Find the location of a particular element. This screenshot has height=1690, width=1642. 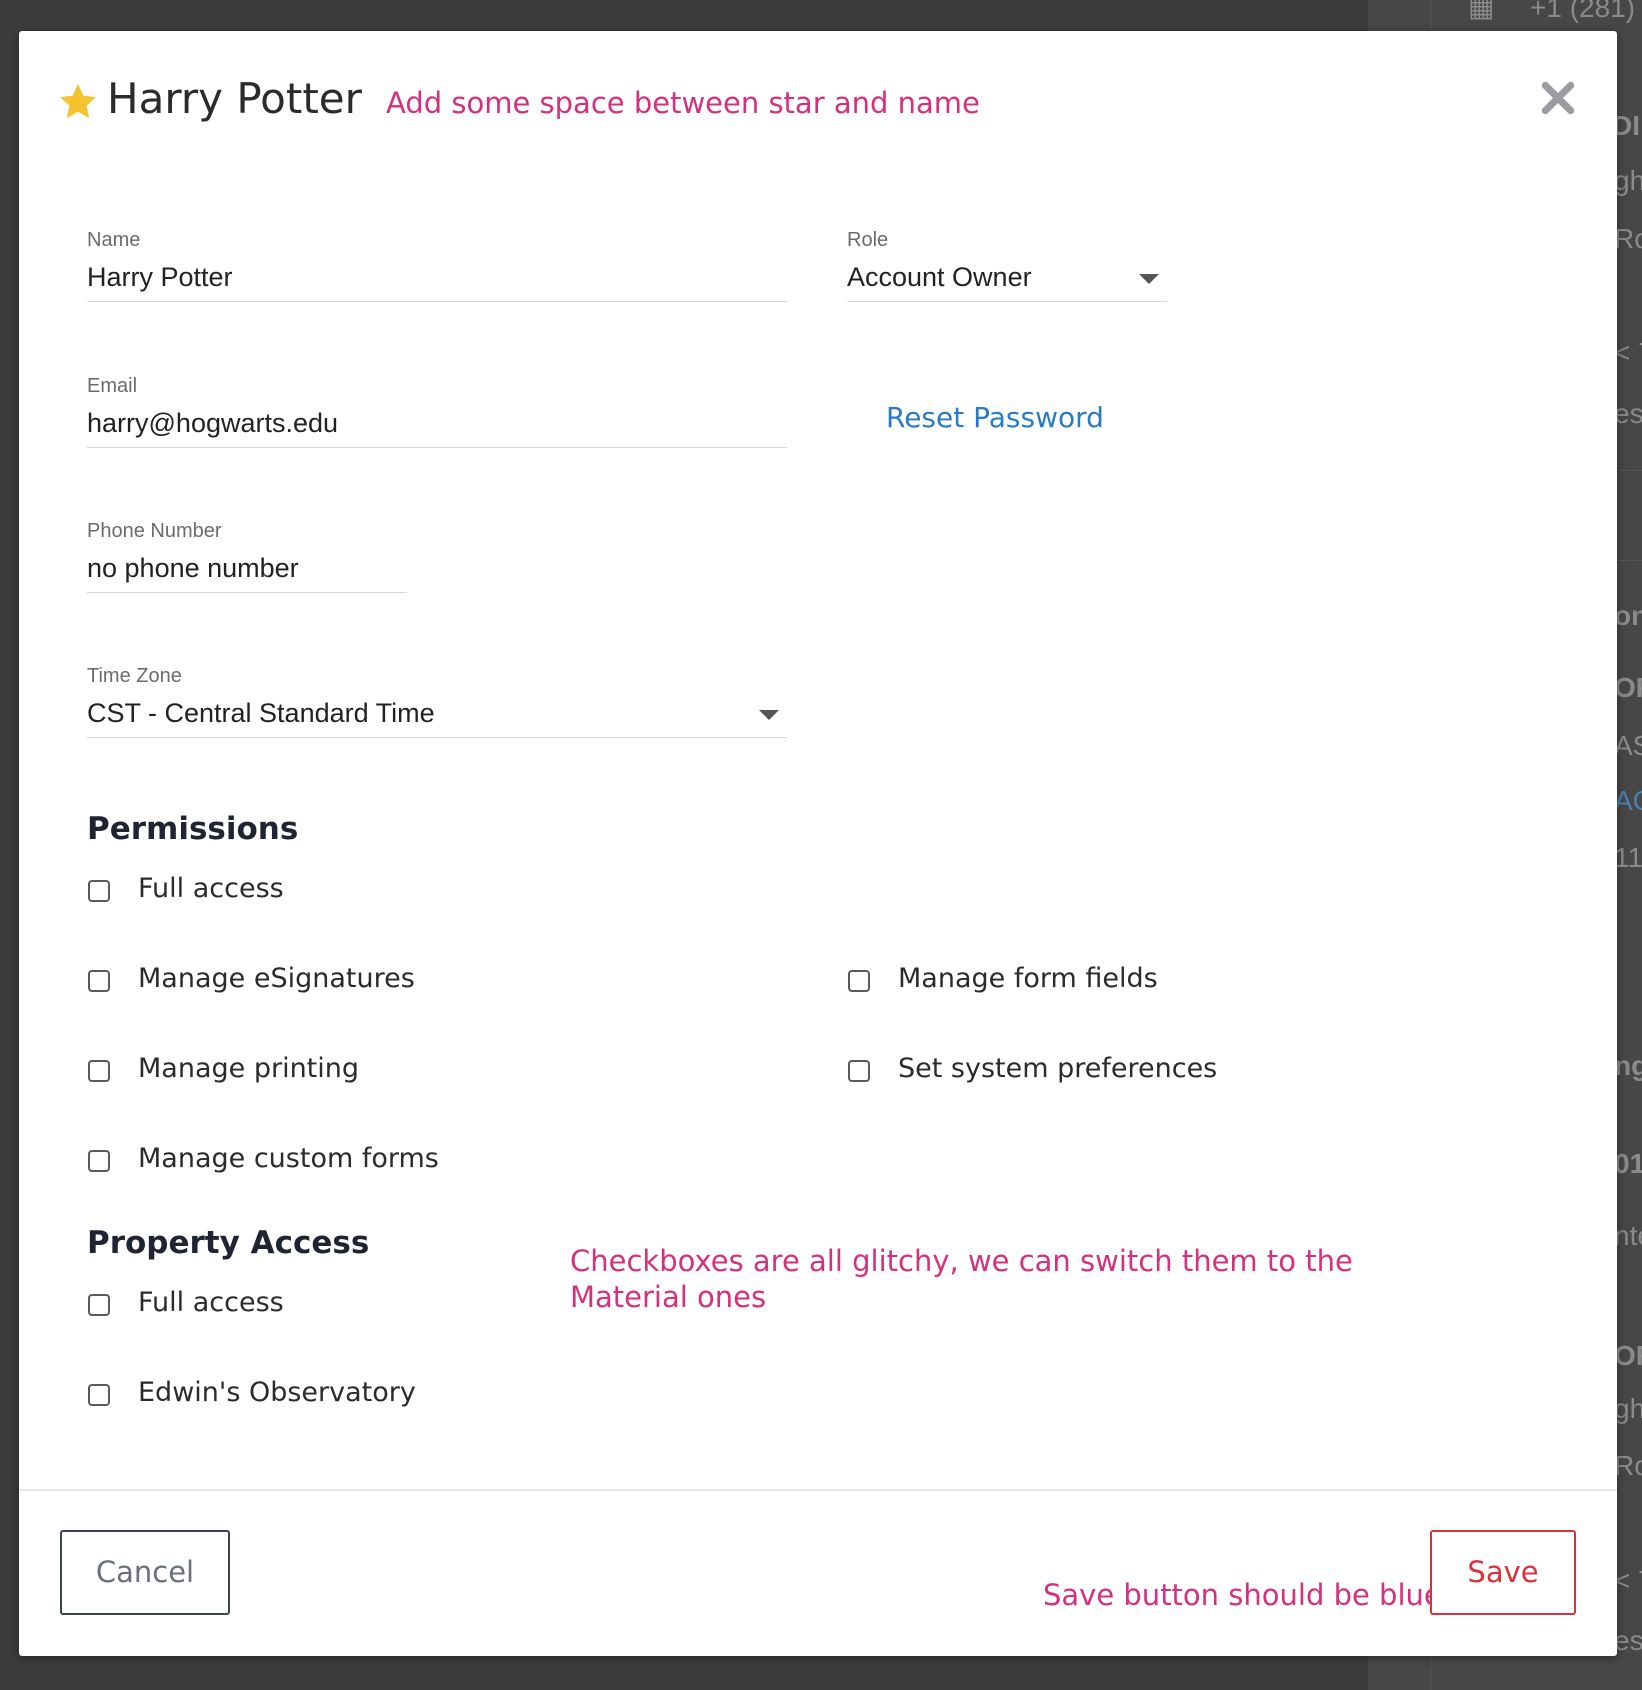

background-text: on is located at coordinates (1628, 615).